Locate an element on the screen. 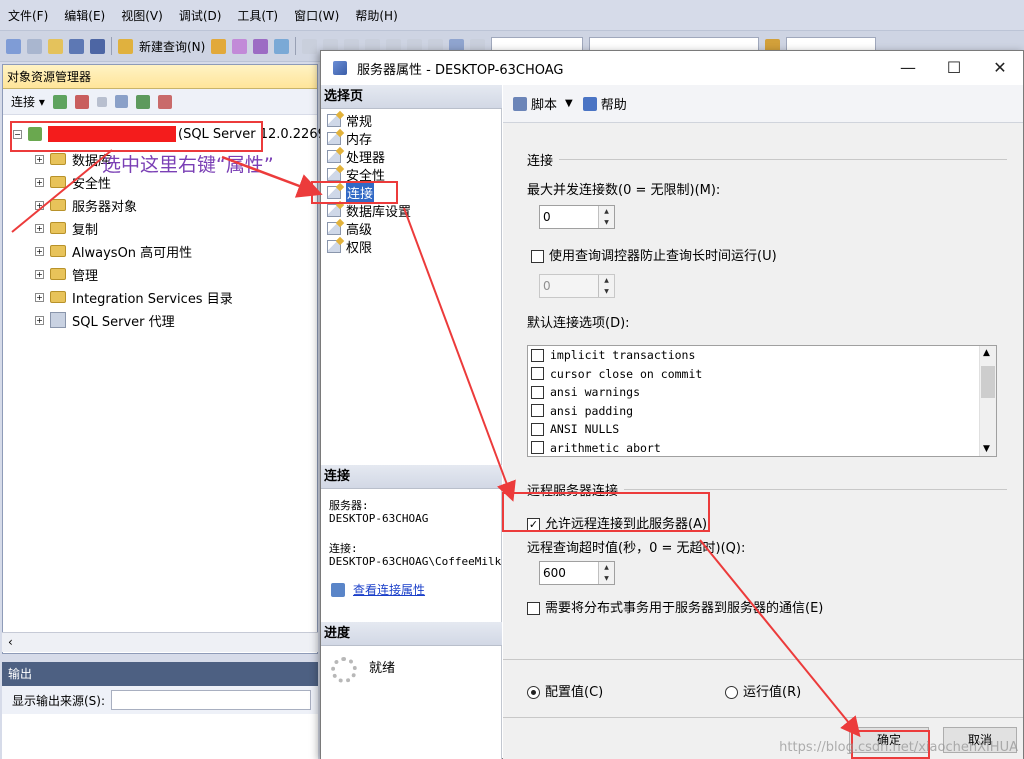  tree-item-sql-agent: + SQL Server 代理 is located at coordinates (105, 320).